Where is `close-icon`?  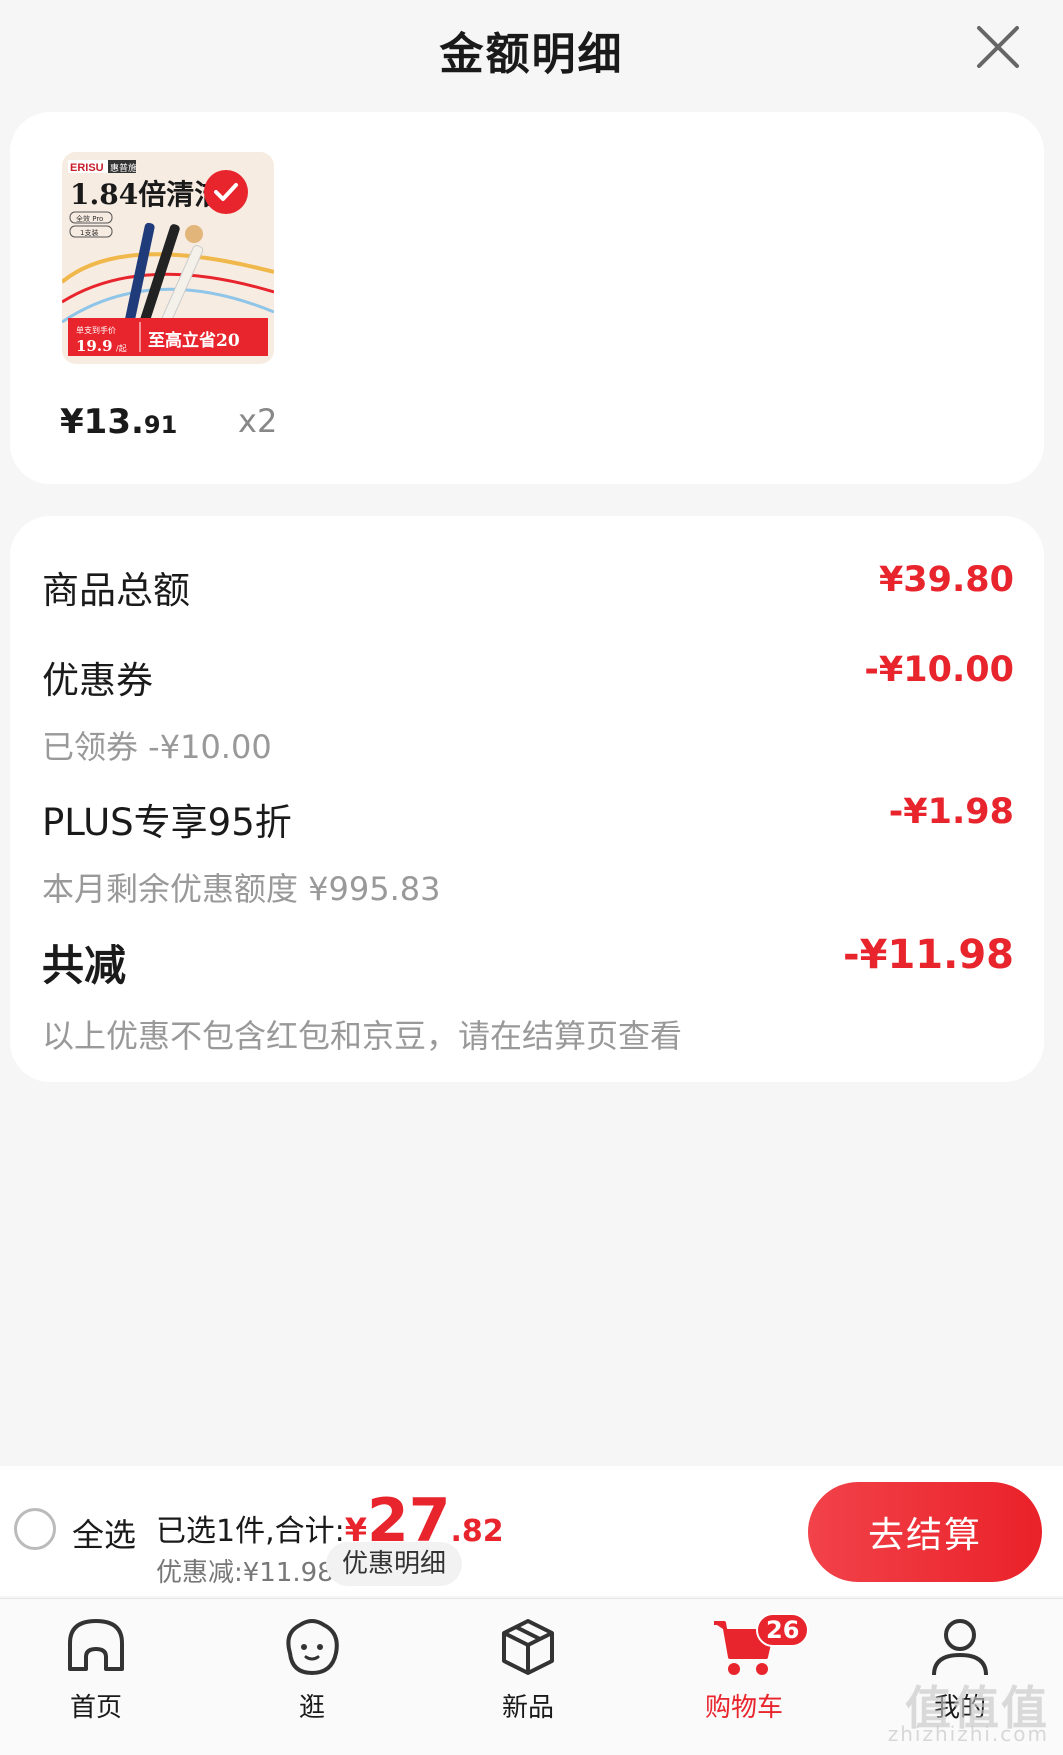 close-icon is located at coordinates (998, 47).